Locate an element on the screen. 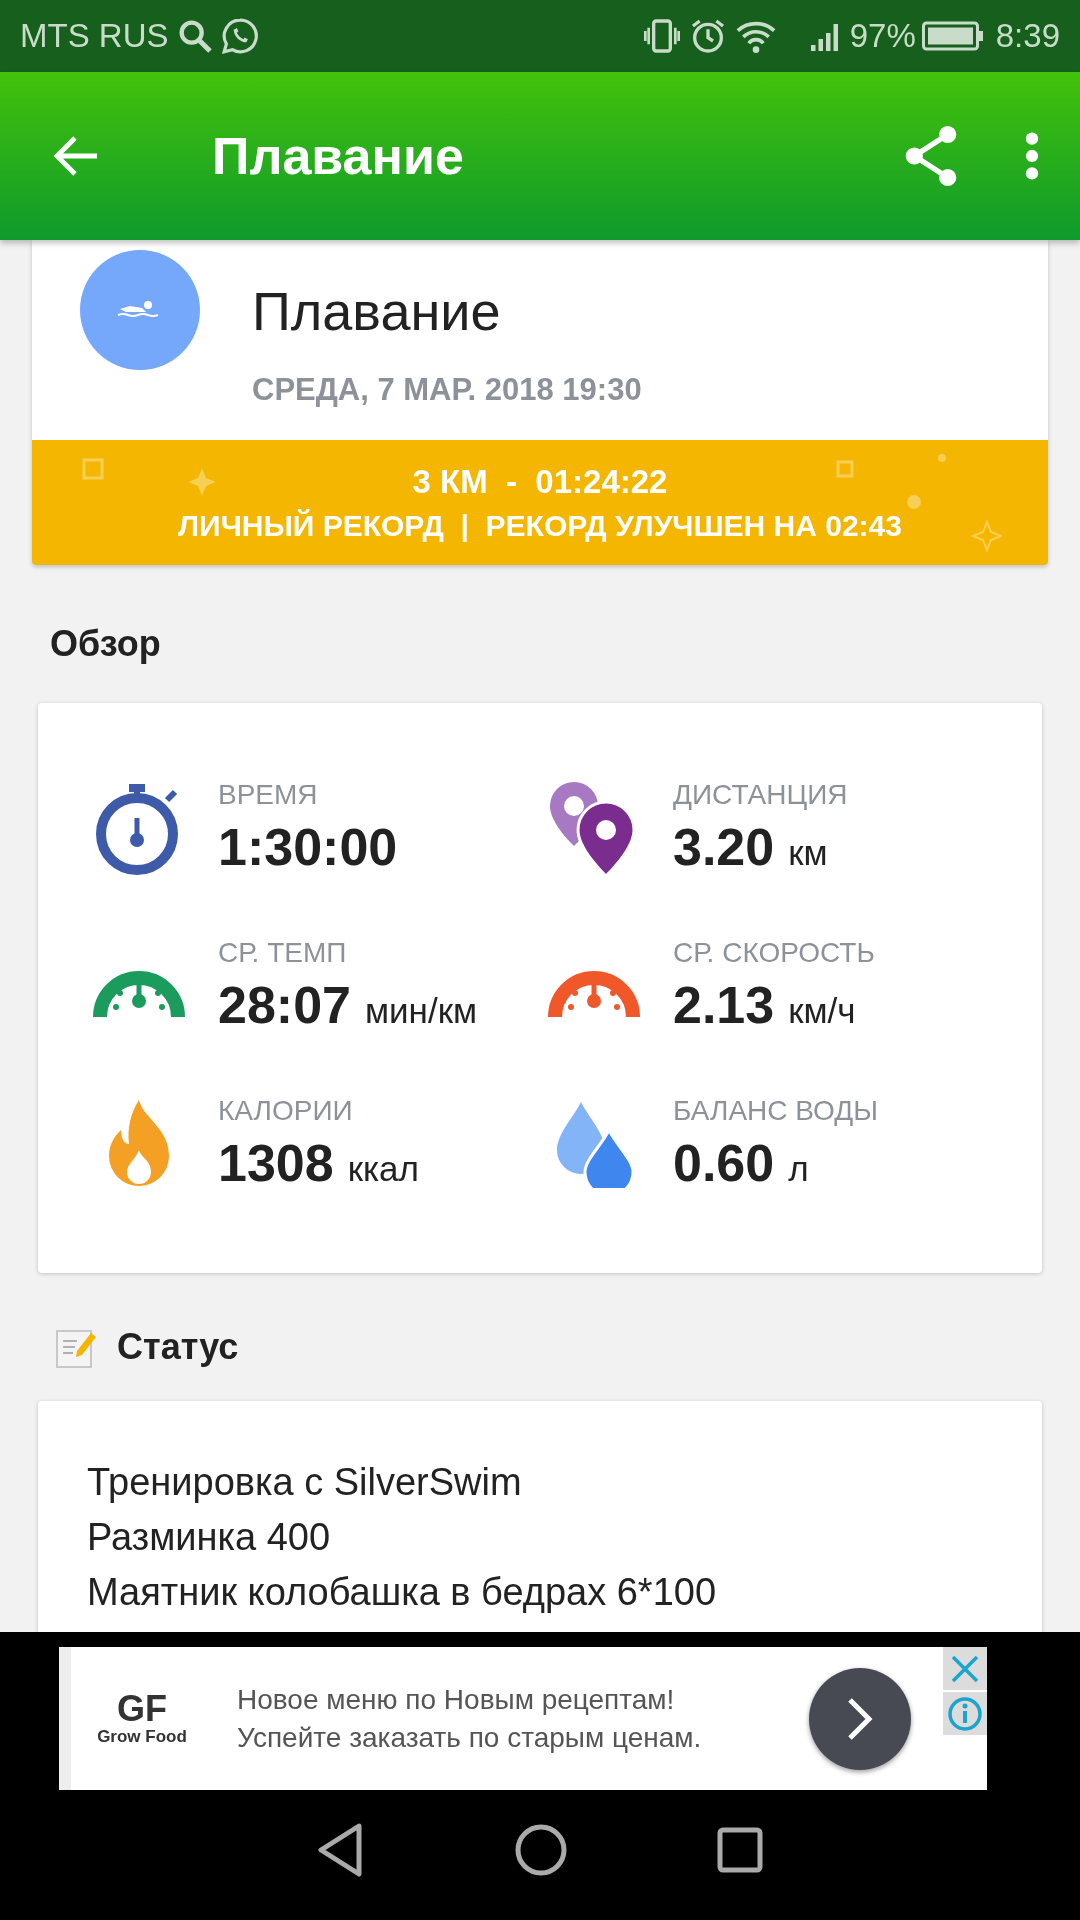 Image resolution: width=1080 pixels, height=1920 pixels. record-note: ЛИЧНЫЙ РЕКОРД | РЕКОРД УЛУЧШЕН НА 02:43 is located at coordinates (540, 525).